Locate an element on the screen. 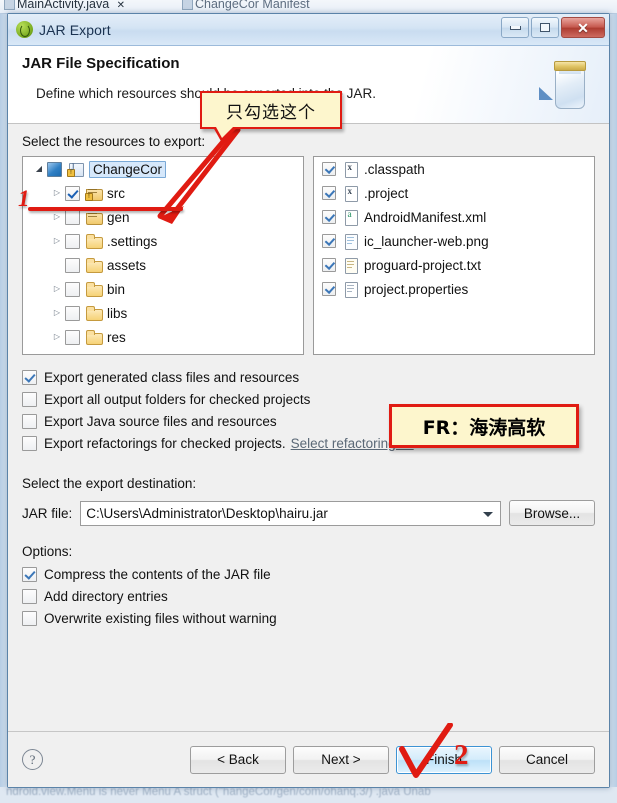 The width and height of the screenshot is (617, 803). minimize-button is located at coordinates (515, 27).